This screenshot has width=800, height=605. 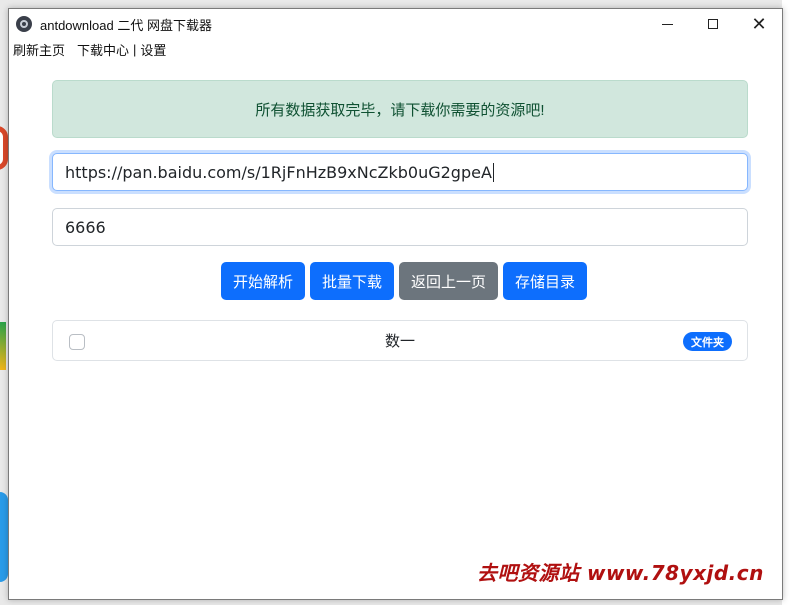 I want to click on success-alert: 所有数据获取完毕，请下载你需要的资源吧!, so click(x=400, y=109).